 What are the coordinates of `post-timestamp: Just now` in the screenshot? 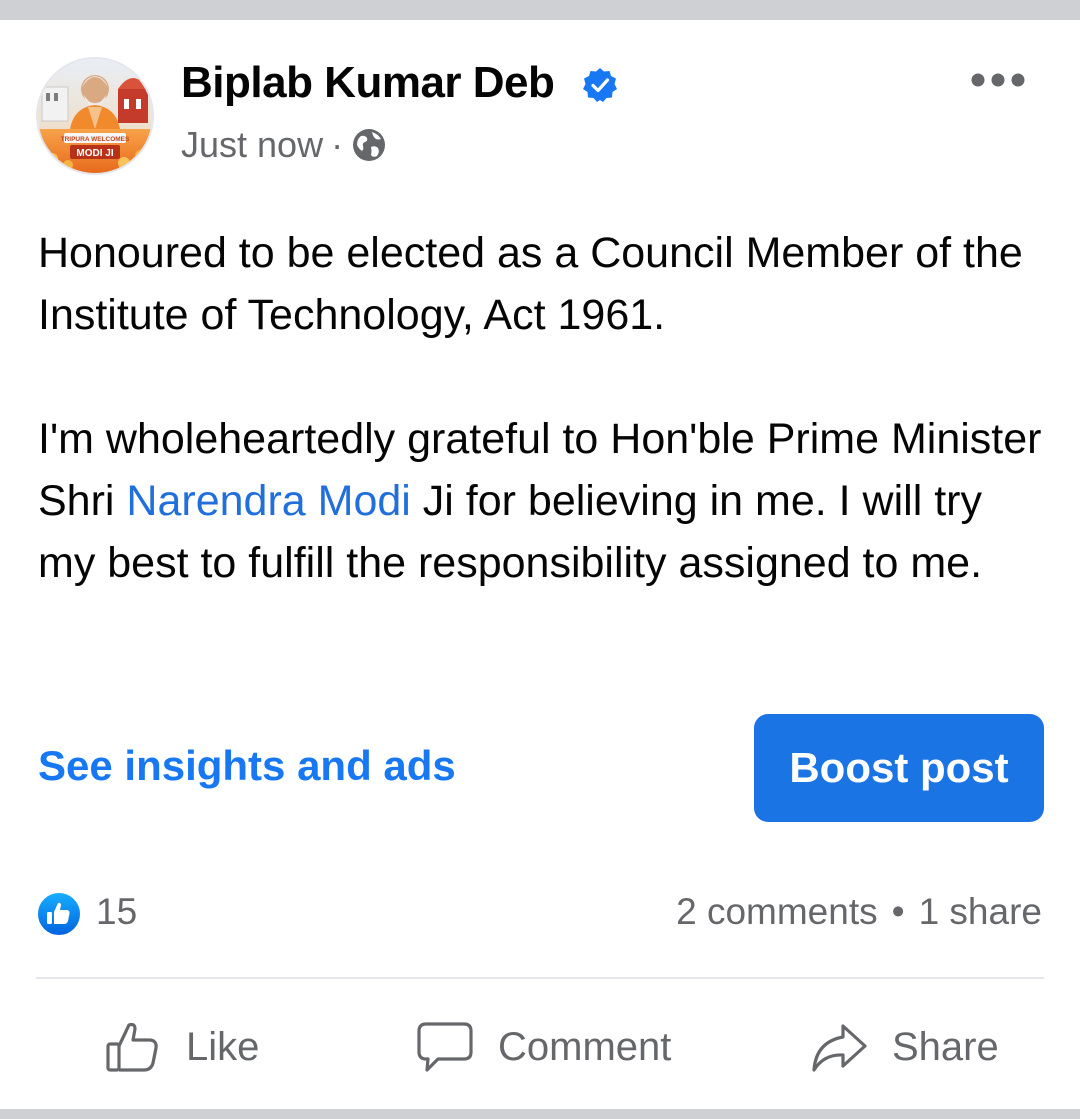 It's located at (252, 145).